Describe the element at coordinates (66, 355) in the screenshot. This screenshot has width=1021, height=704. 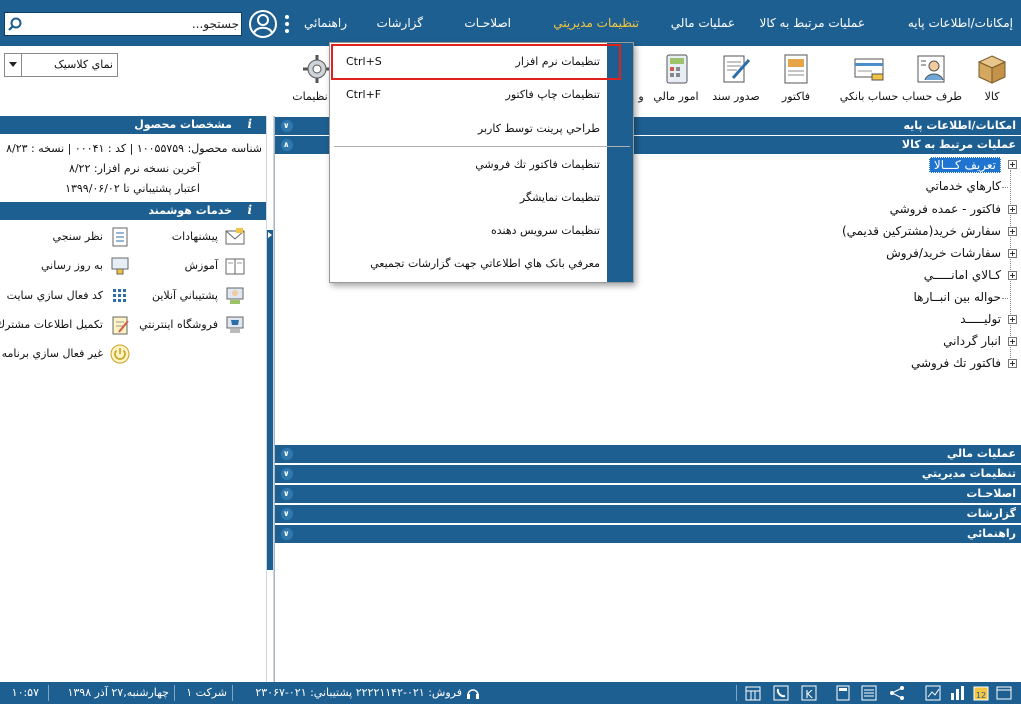
I see `service-deactivate-program: غير فعال سازي برنامه` at that location.